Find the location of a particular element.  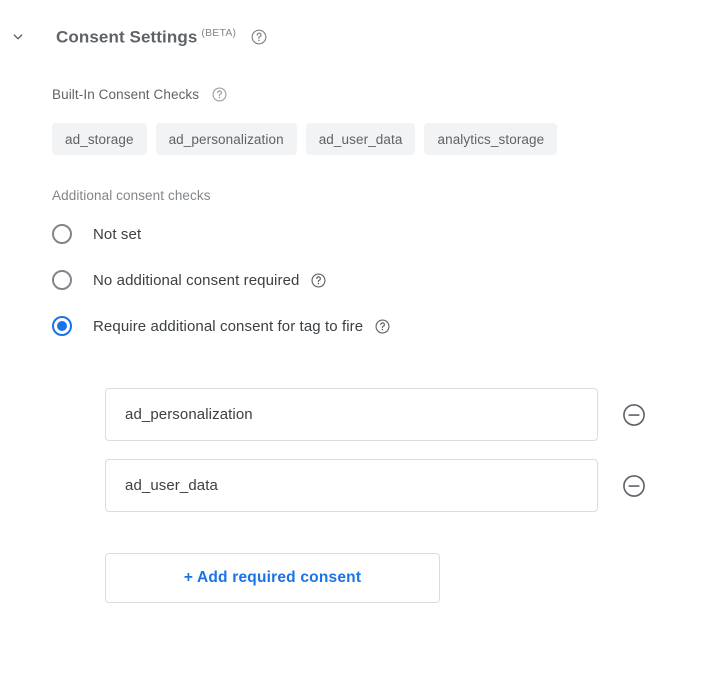

radio-option-no-additional-consent: No additional consent required is located at coordinates (352, 280).